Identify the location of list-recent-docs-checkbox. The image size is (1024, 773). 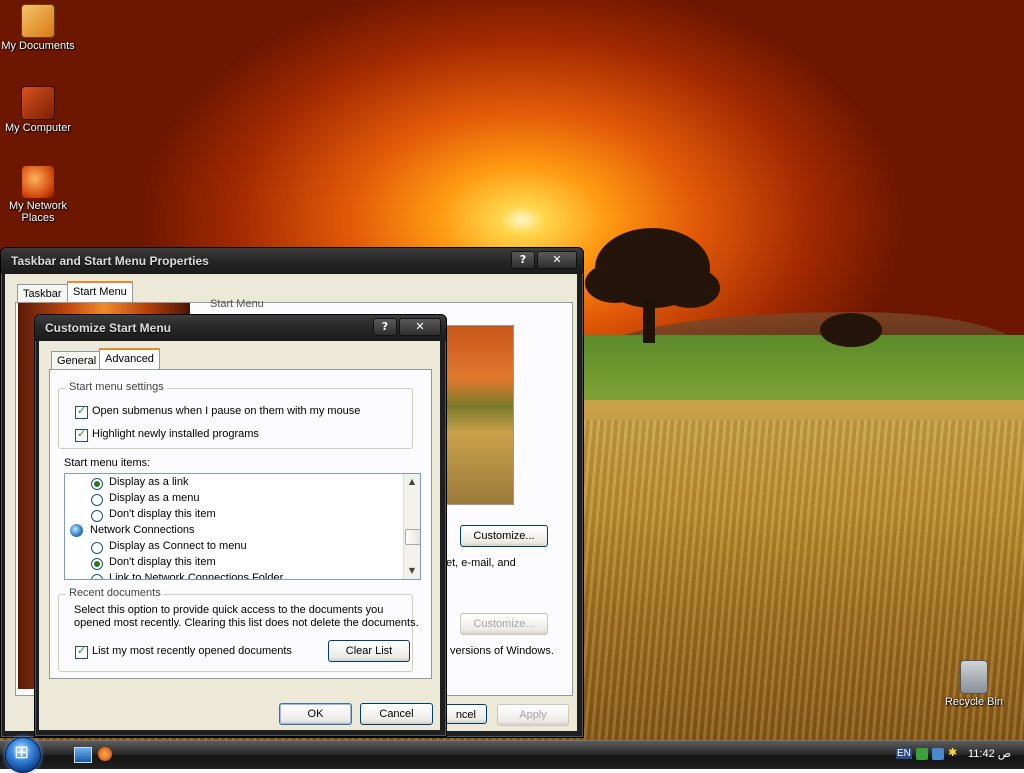
(81, 651).